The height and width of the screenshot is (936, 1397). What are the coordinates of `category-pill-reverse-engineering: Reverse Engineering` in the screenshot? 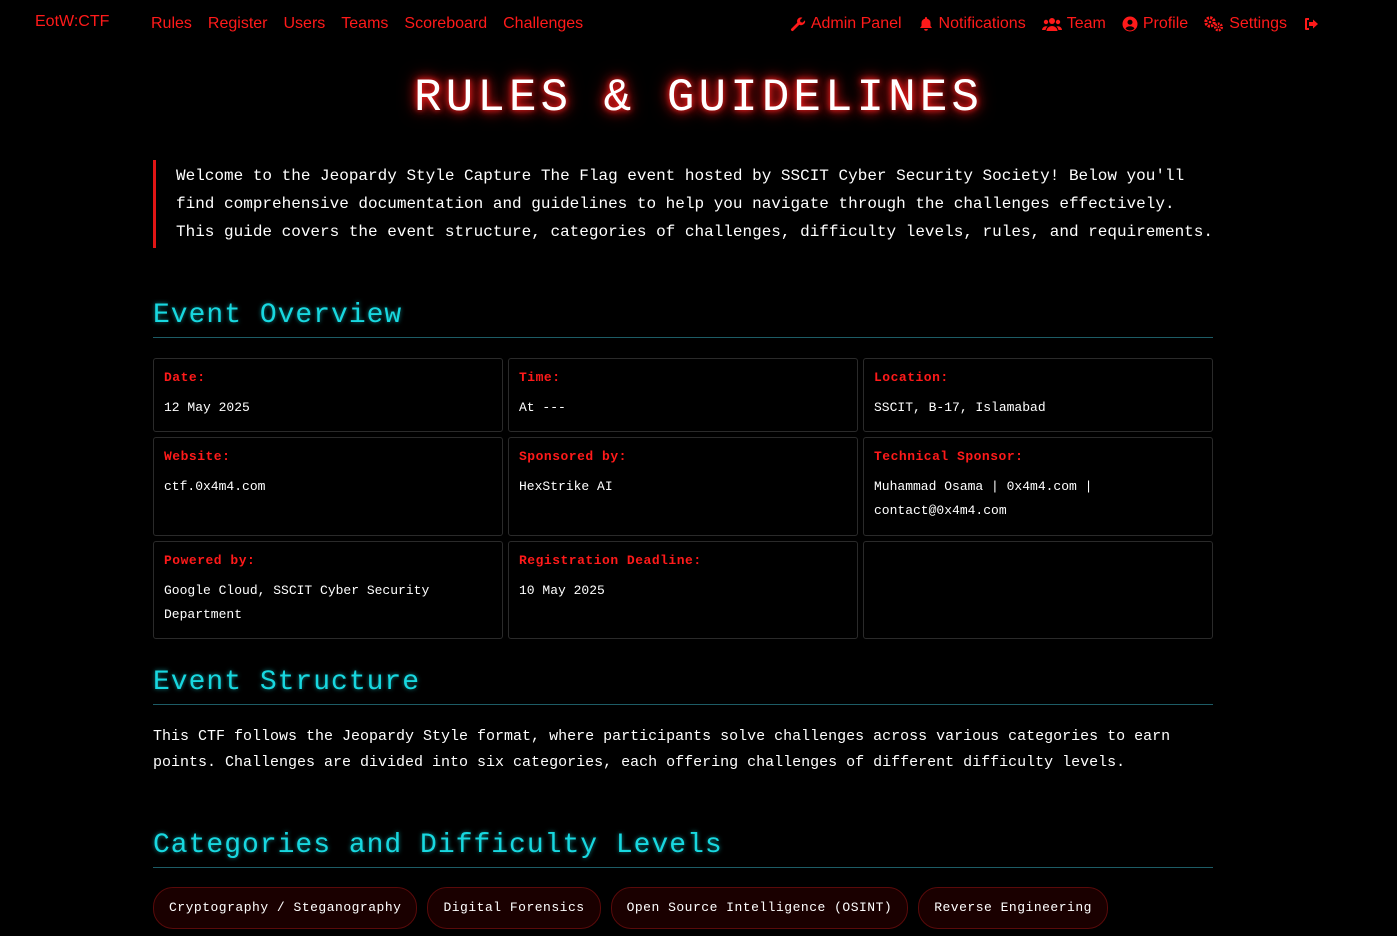 It's located at (1013, 908).